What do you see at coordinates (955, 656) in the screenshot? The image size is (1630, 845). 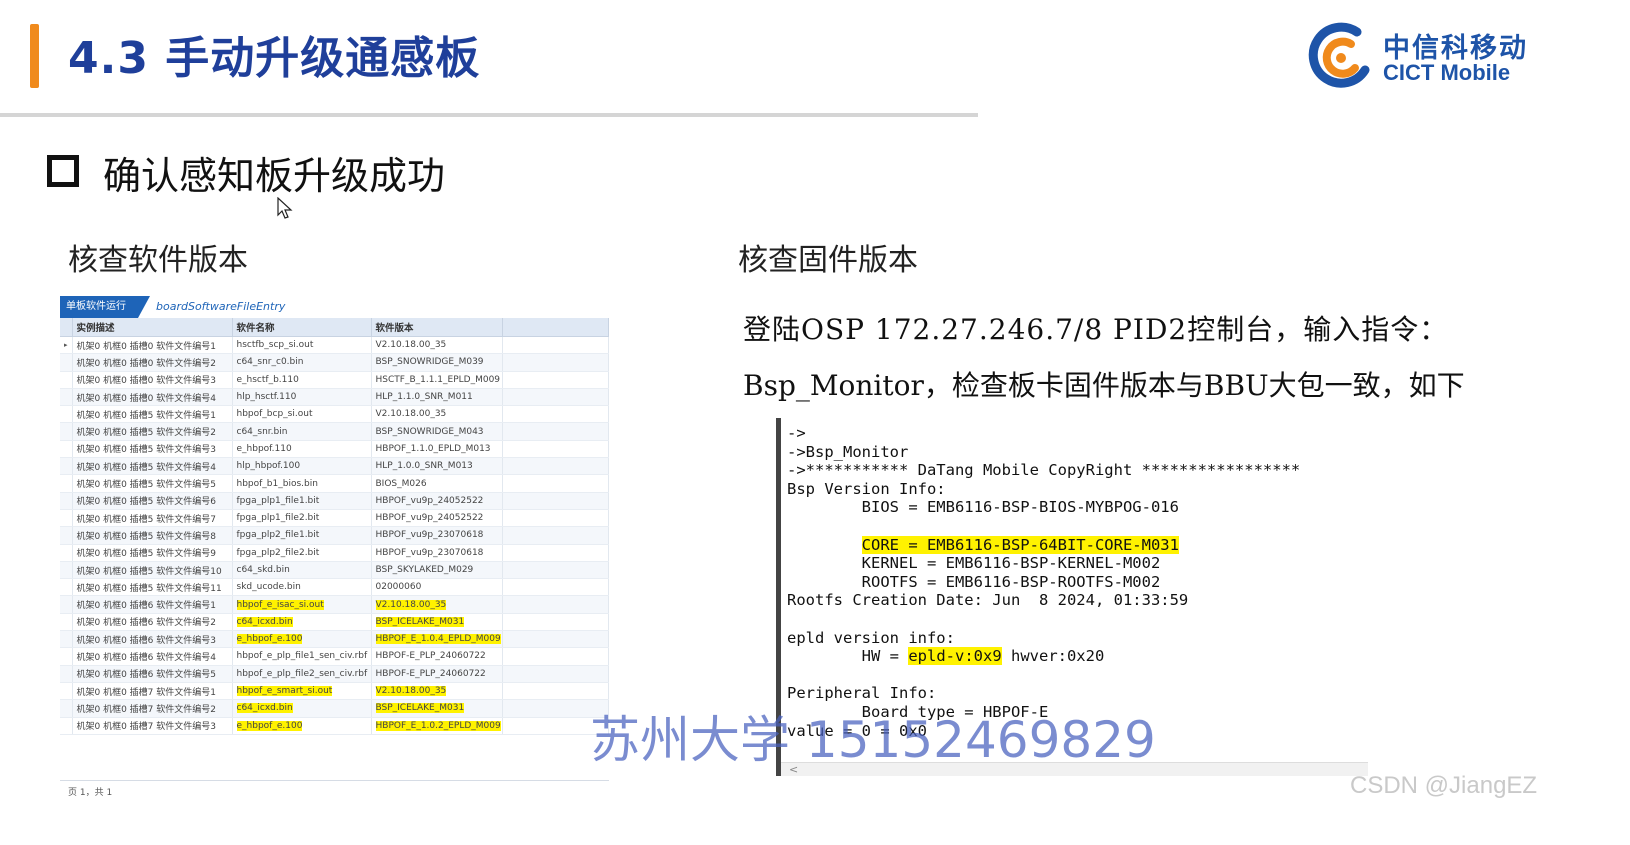 I see `terminal-highlight: epld-v:0x9` at bounding box center [955, 656].